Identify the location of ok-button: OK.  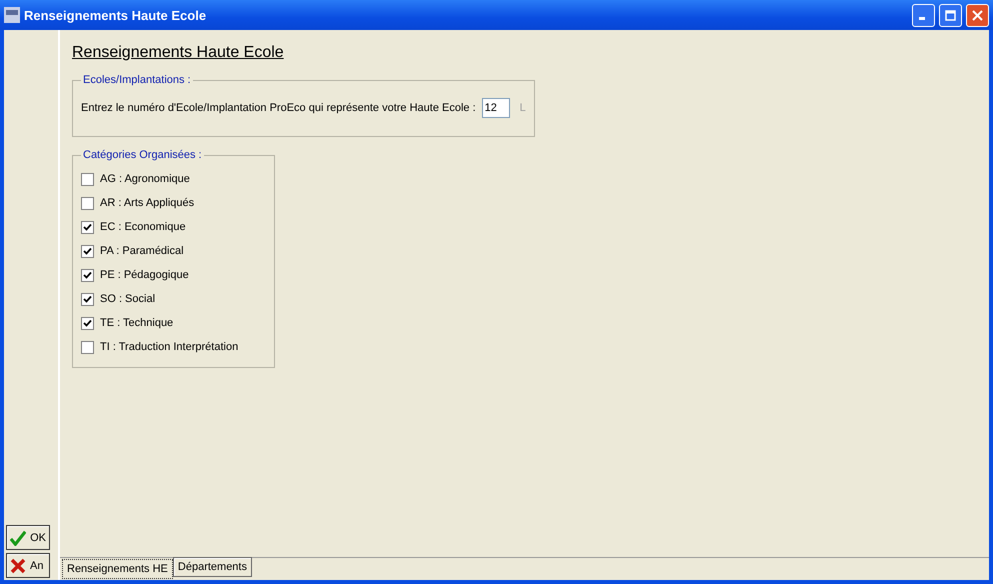
(28, 537).